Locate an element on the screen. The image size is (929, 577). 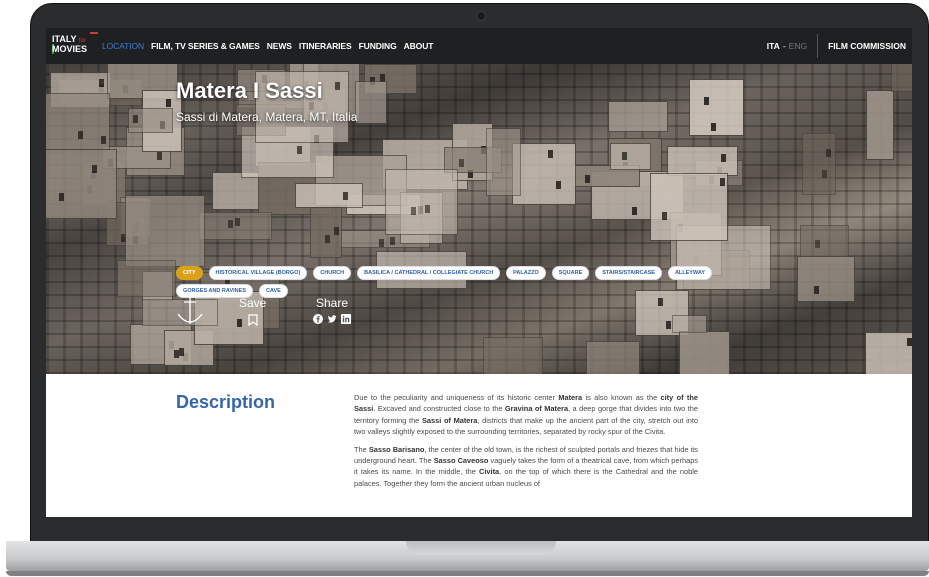
nav-link-news: NEWS is located at coordinates (279, 46).